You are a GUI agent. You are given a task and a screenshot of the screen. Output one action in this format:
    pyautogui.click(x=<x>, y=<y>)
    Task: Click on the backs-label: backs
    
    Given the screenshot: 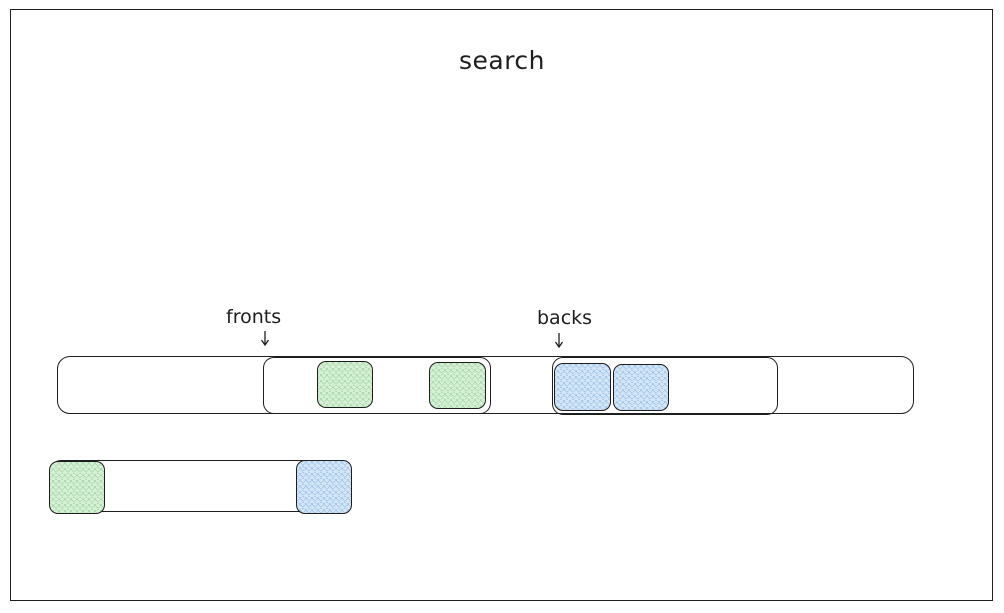 What is the action you would take?
    pyautogui.click(x=565, y=318)
    